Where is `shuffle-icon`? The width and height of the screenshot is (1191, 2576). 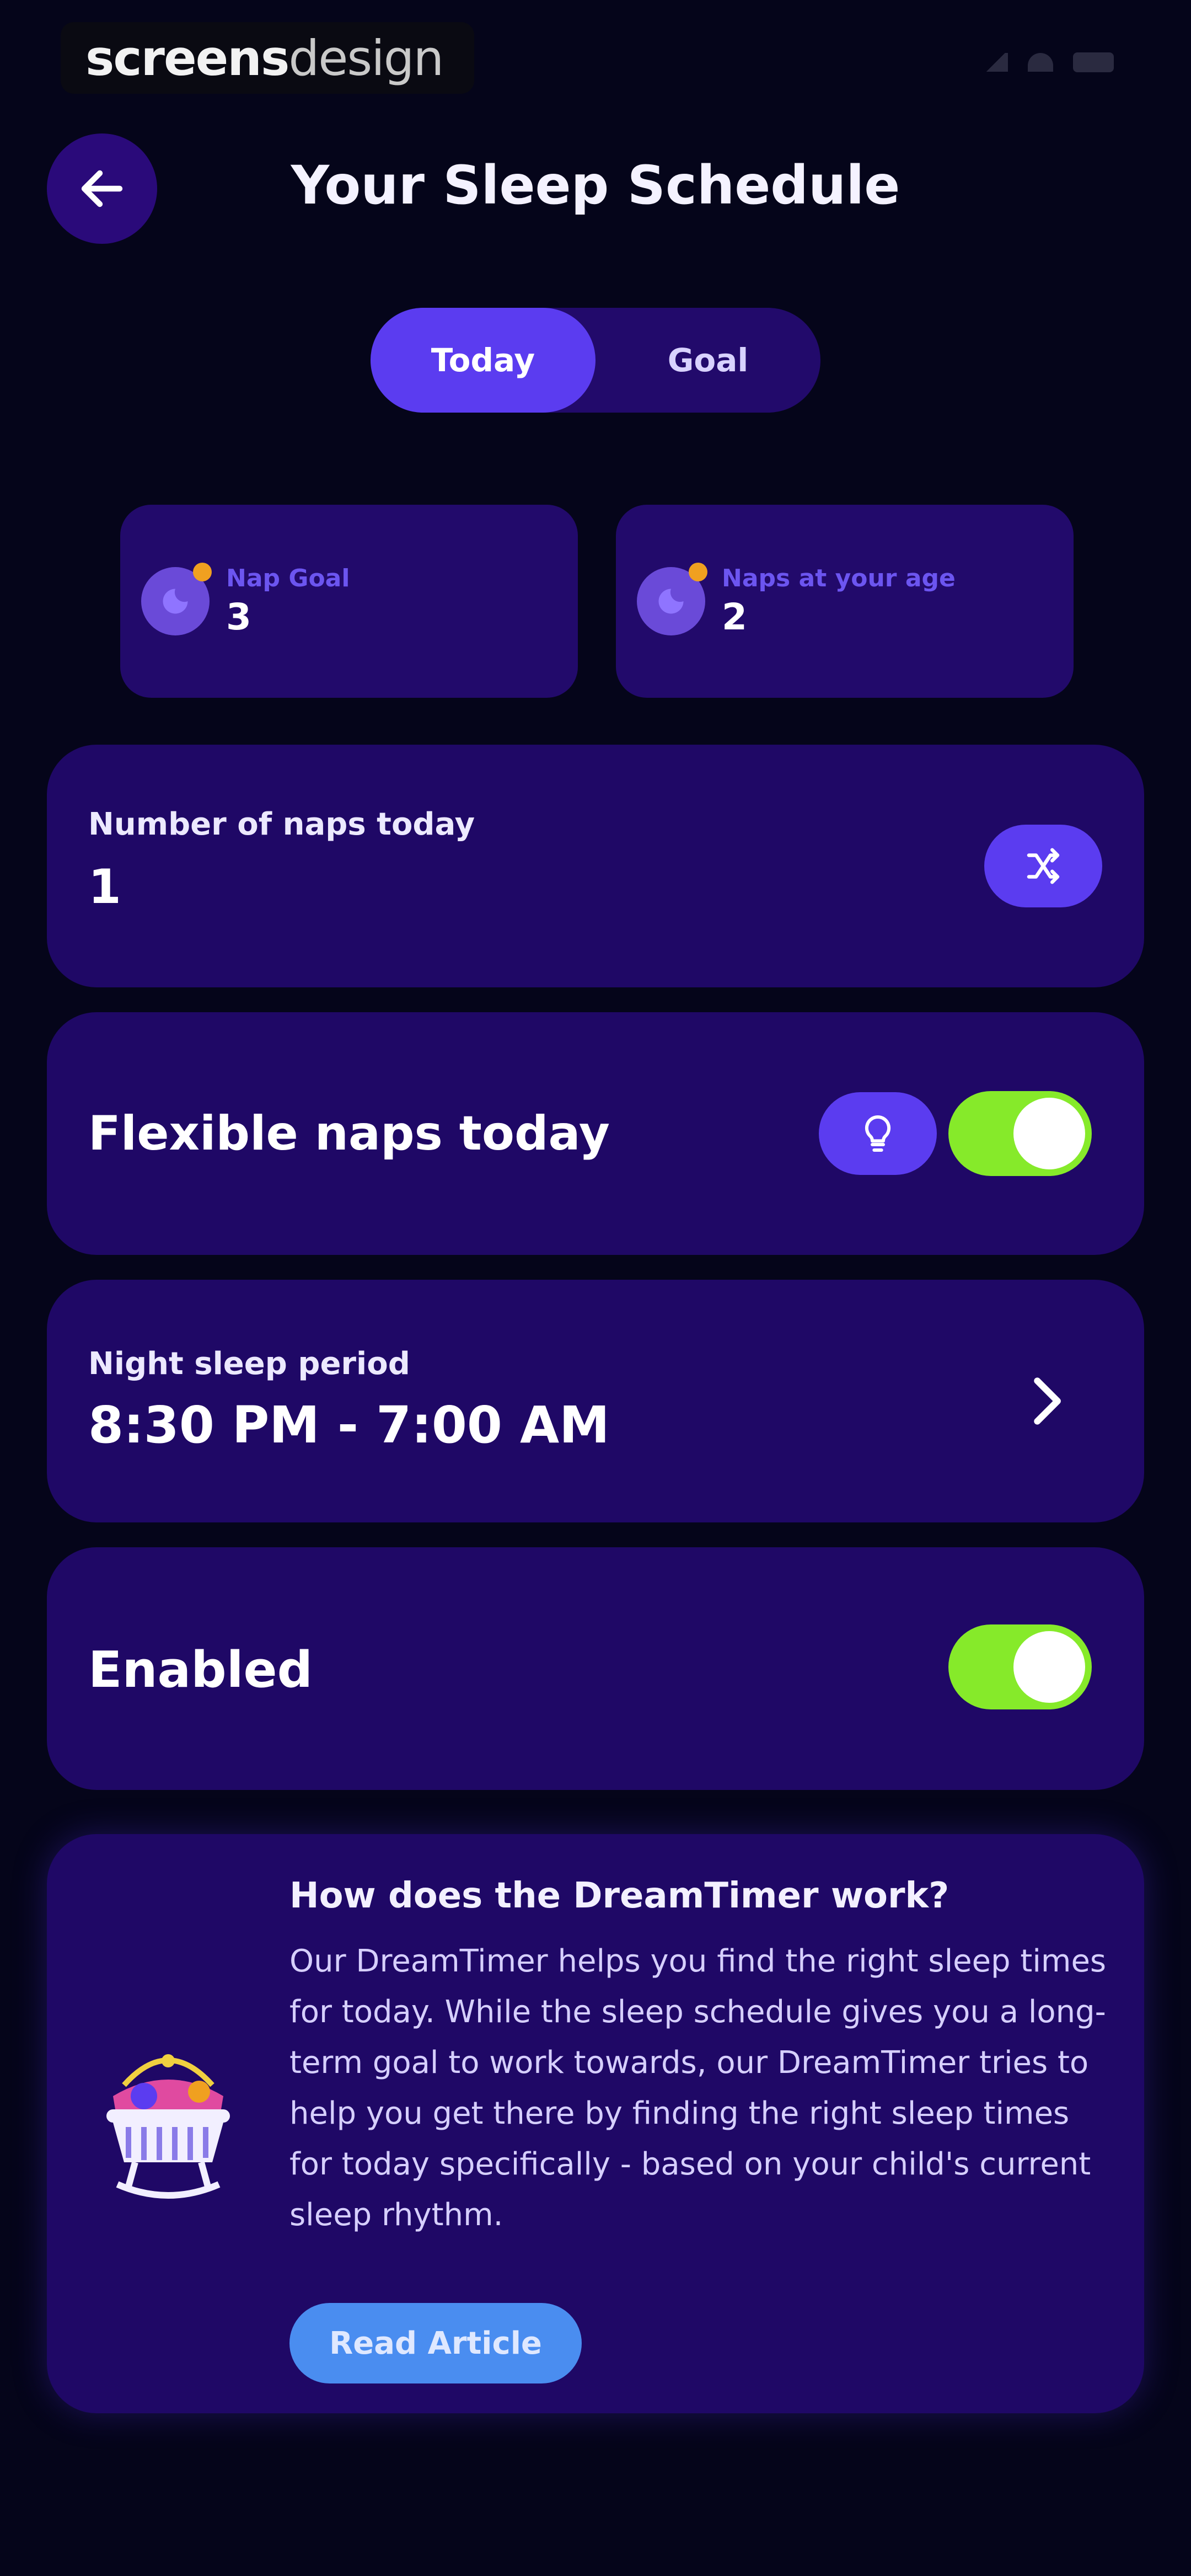 shuffle-icon is located at coordinates (1043, 866).